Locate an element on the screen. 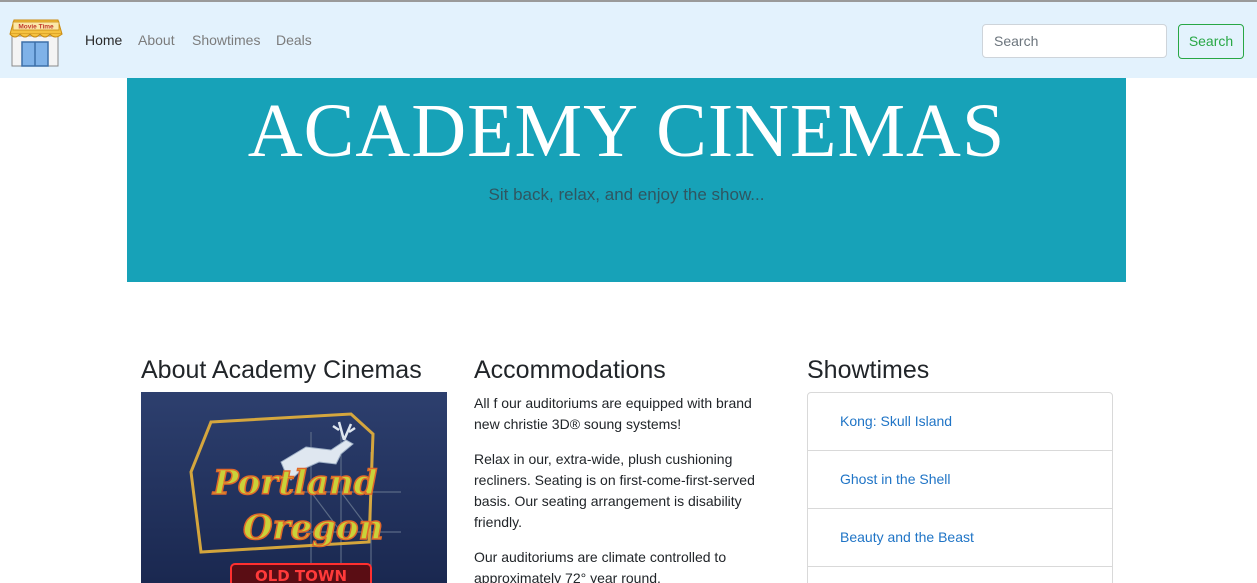  brand-logo: Movie Time is located at coordinates (36, 41).